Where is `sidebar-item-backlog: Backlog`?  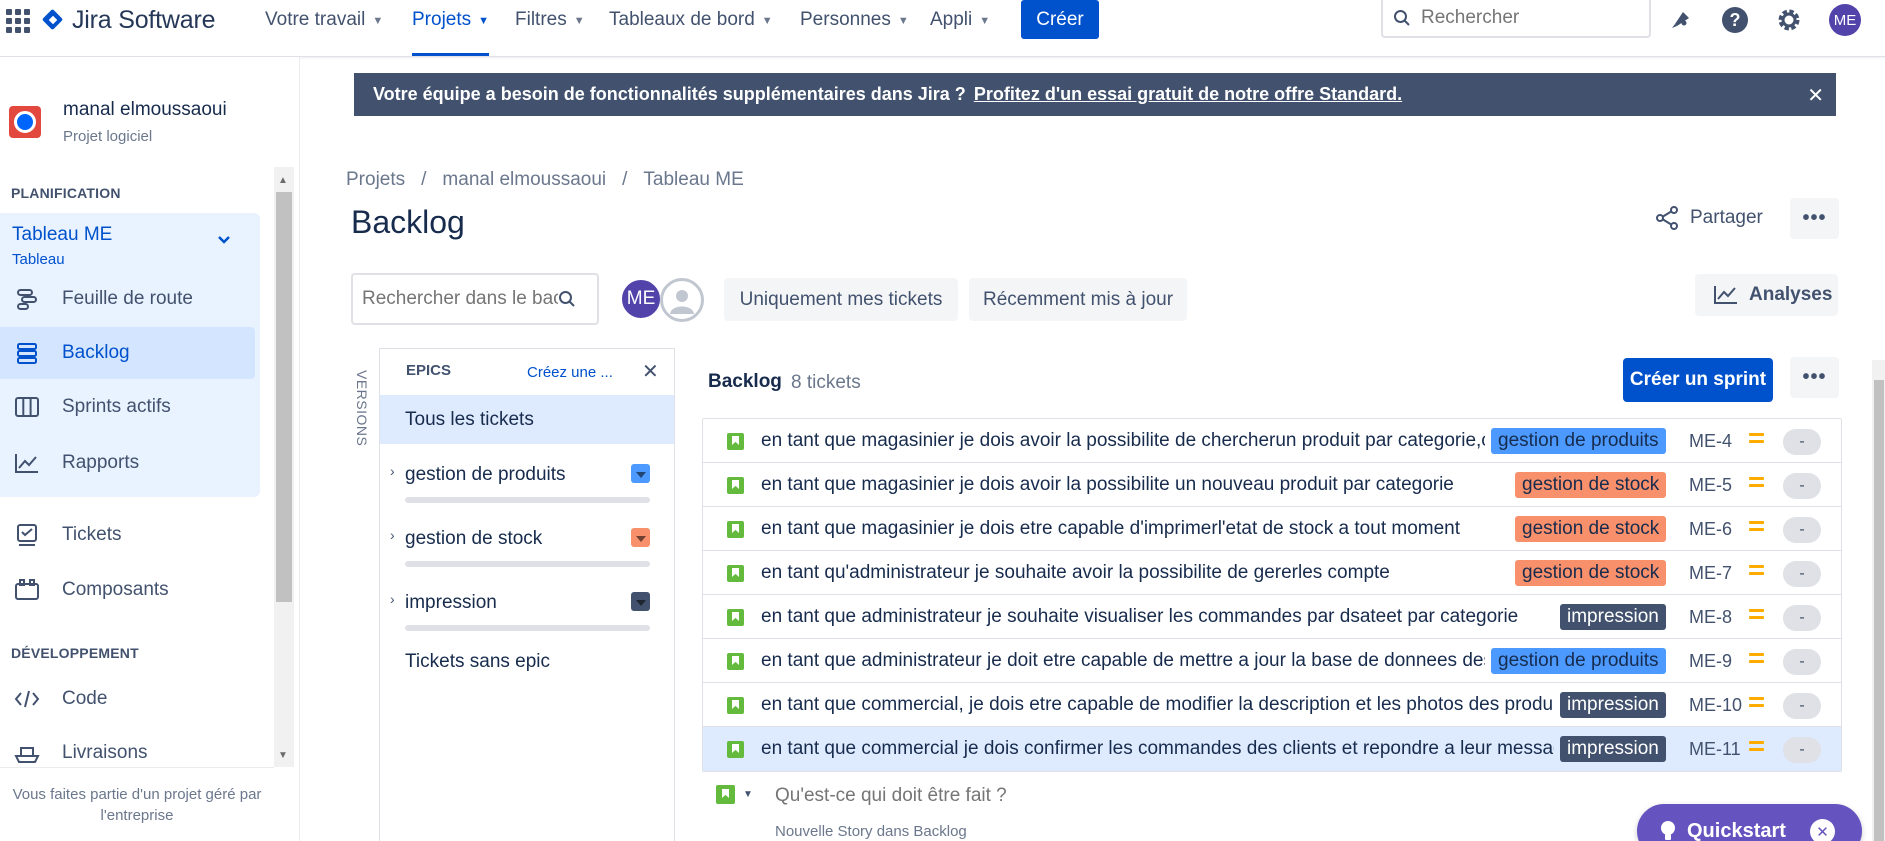
sidebar-item-backlog: Backlog is located at coordinates (127, 353).